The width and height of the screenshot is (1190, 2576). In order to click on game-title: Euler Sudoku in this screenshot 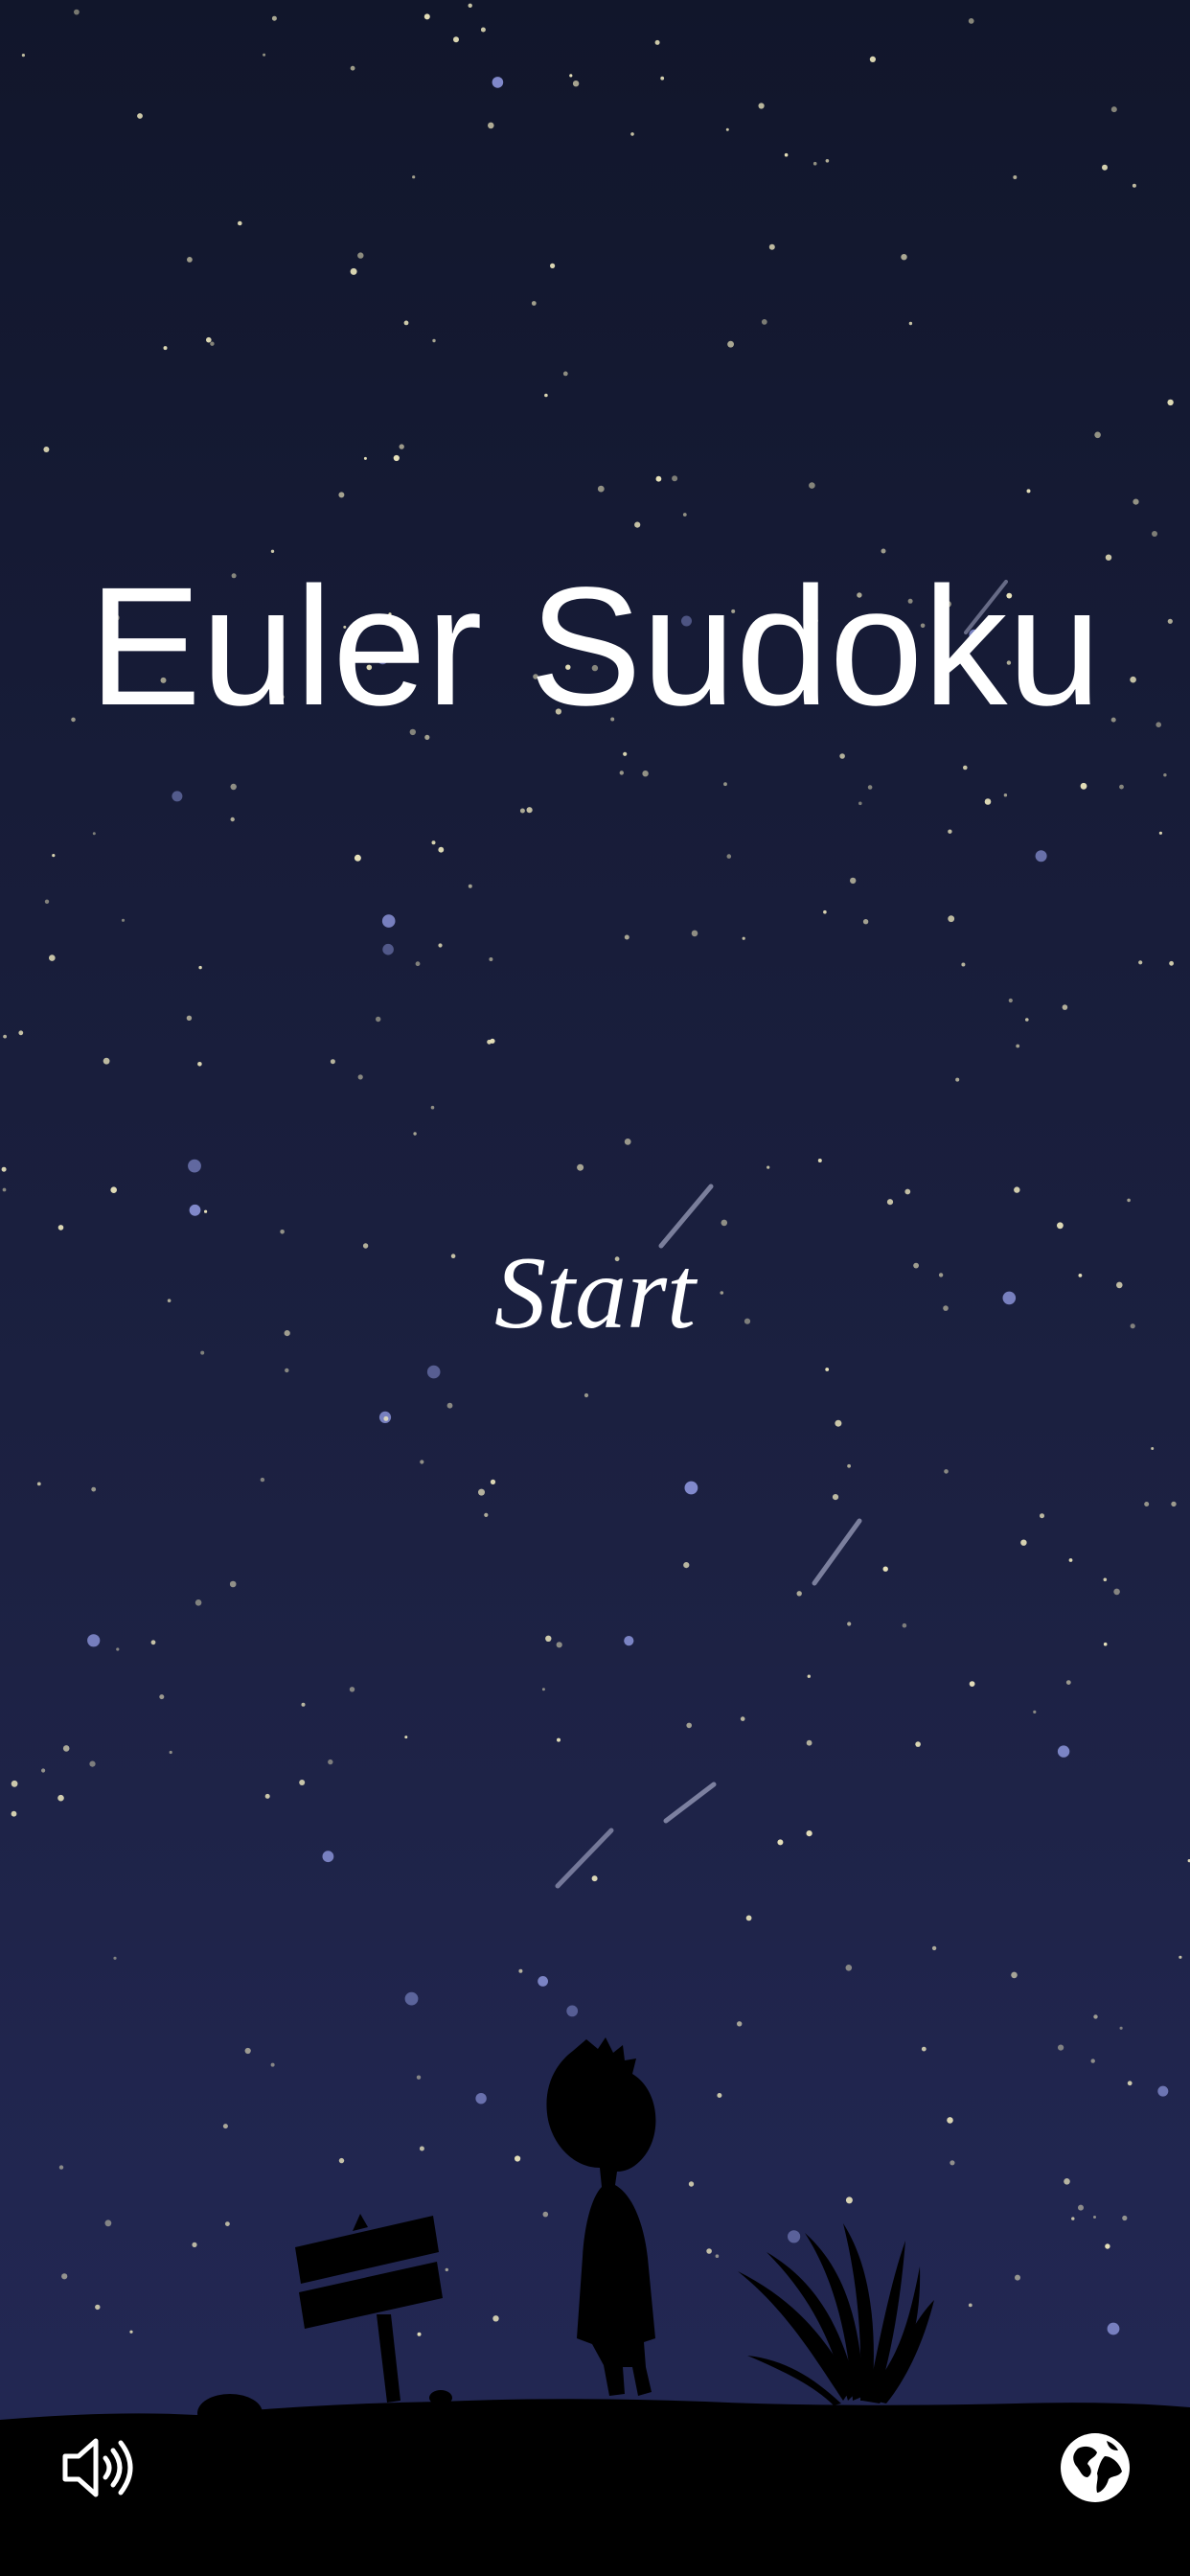, I will do `click(595, 647)`.